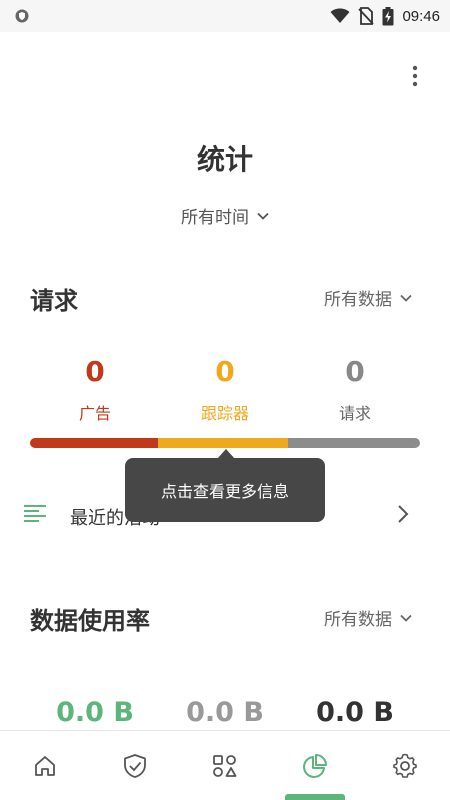 The image size is (450, 800). Describe the element at coordinates (403, 514) in the screenshot. I see `chevron-right-icon` at that location.